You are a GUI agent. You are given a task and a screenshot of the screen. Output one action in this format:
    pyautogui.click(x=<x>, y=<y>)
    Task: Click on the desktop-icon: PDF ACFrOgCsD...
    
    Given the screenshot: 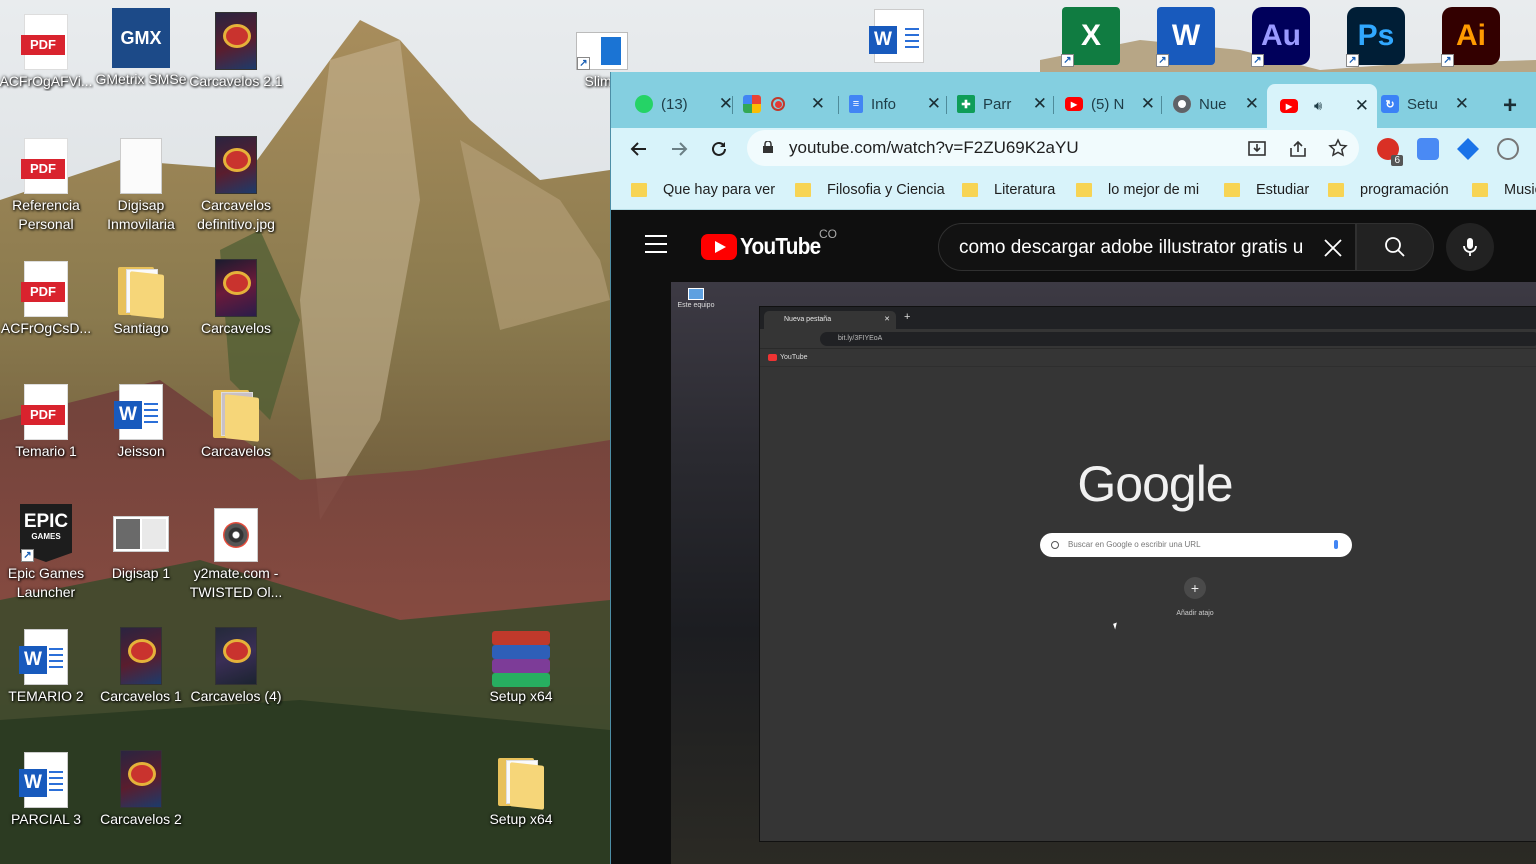 What is the action you would take?
    pyautogui.click(x=46, y=314)
    